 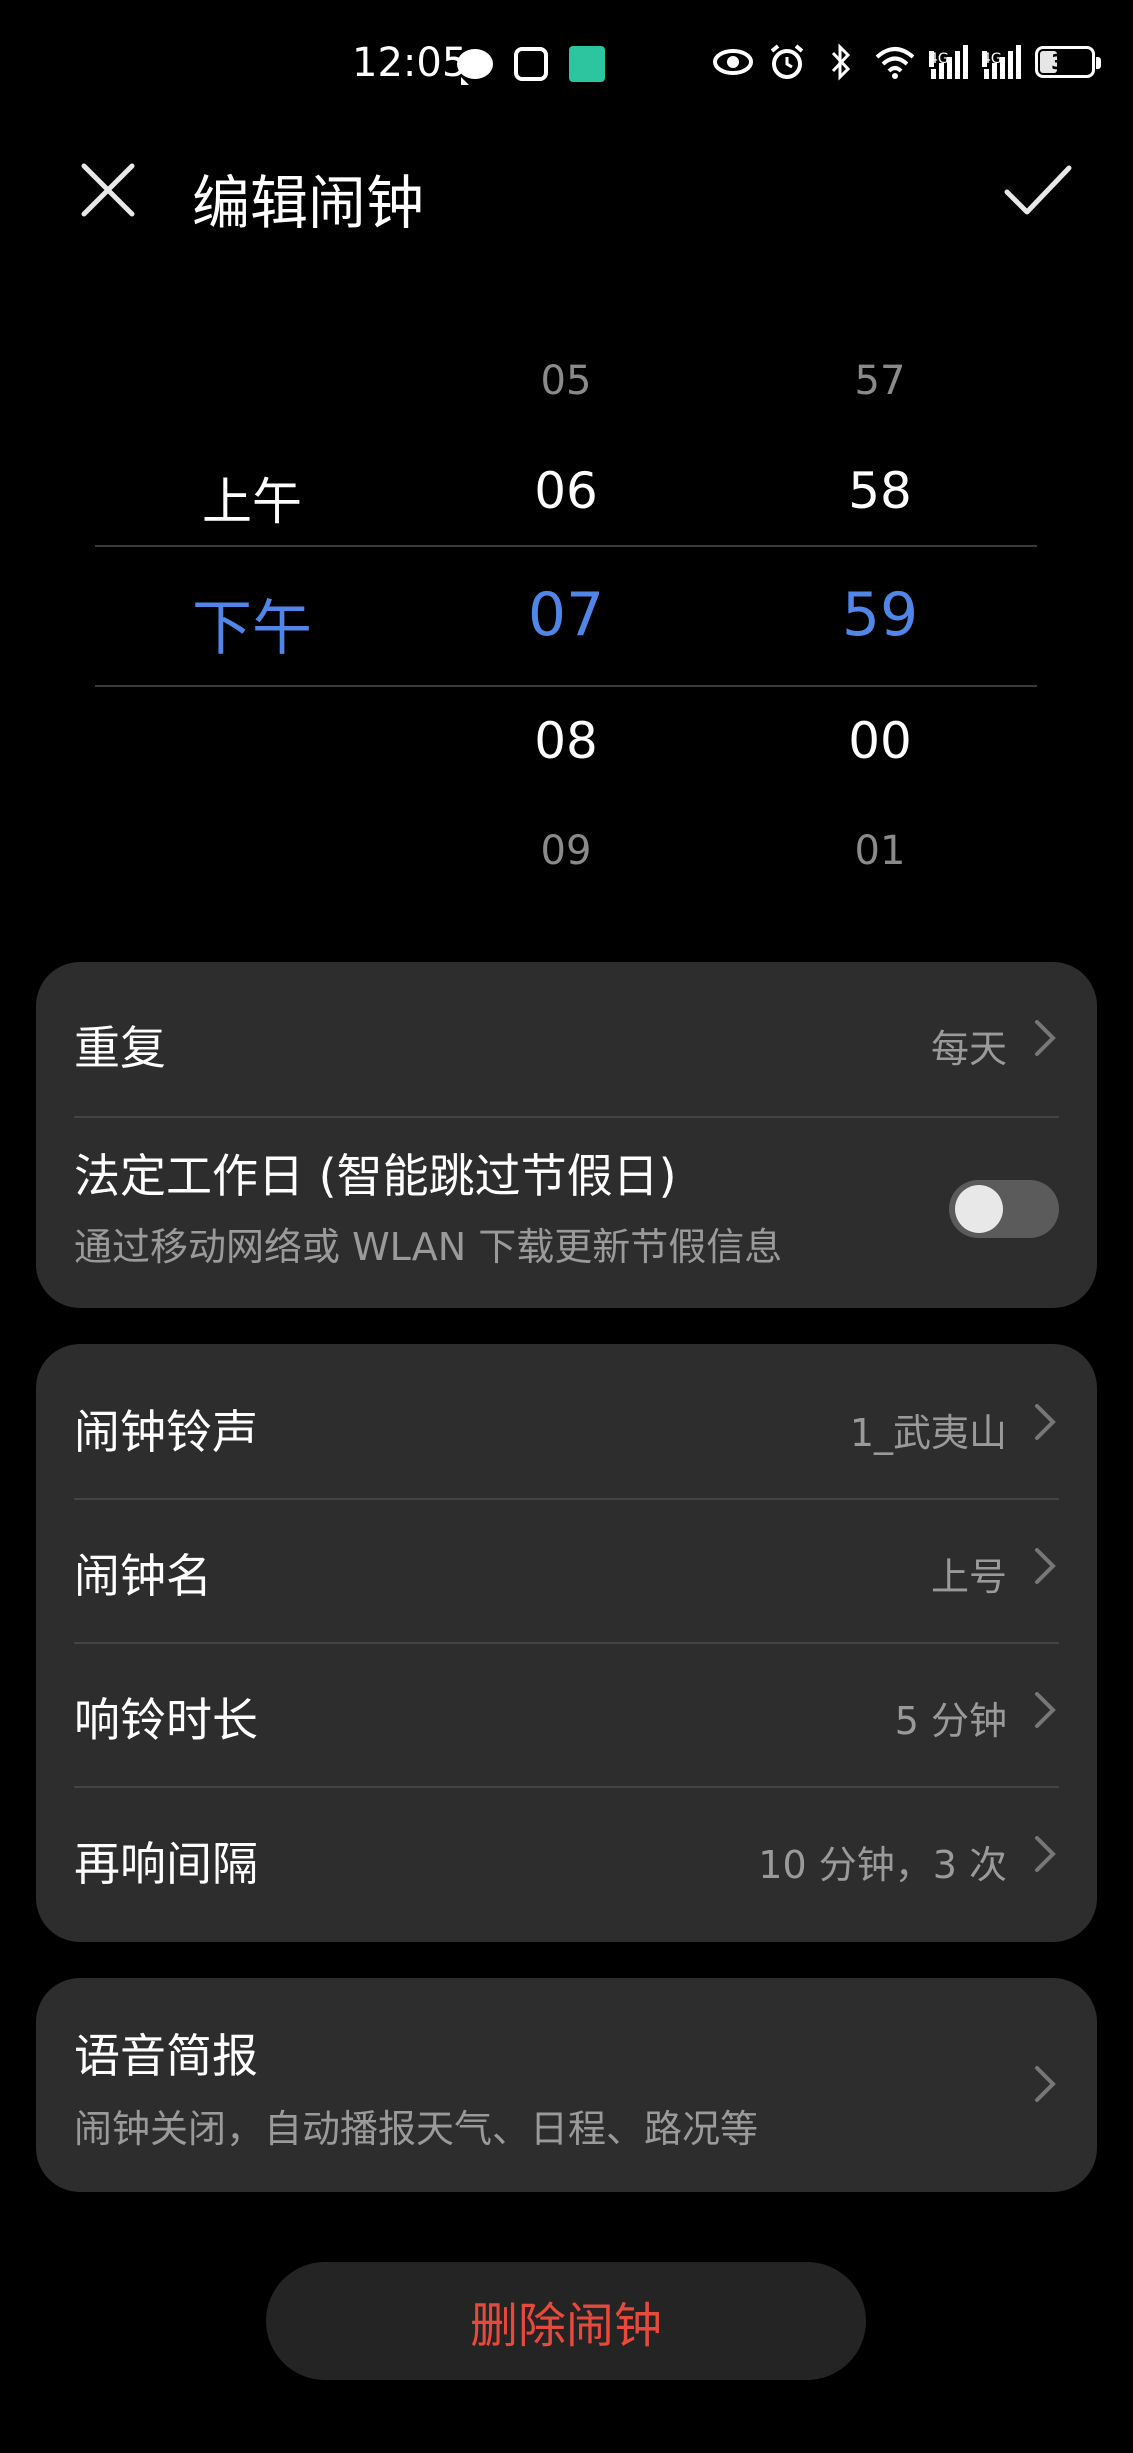 What do you see at coordinates (979, 1209) in the screenshot?
I see `toggle-knob` at bounding box center [979, 1209].